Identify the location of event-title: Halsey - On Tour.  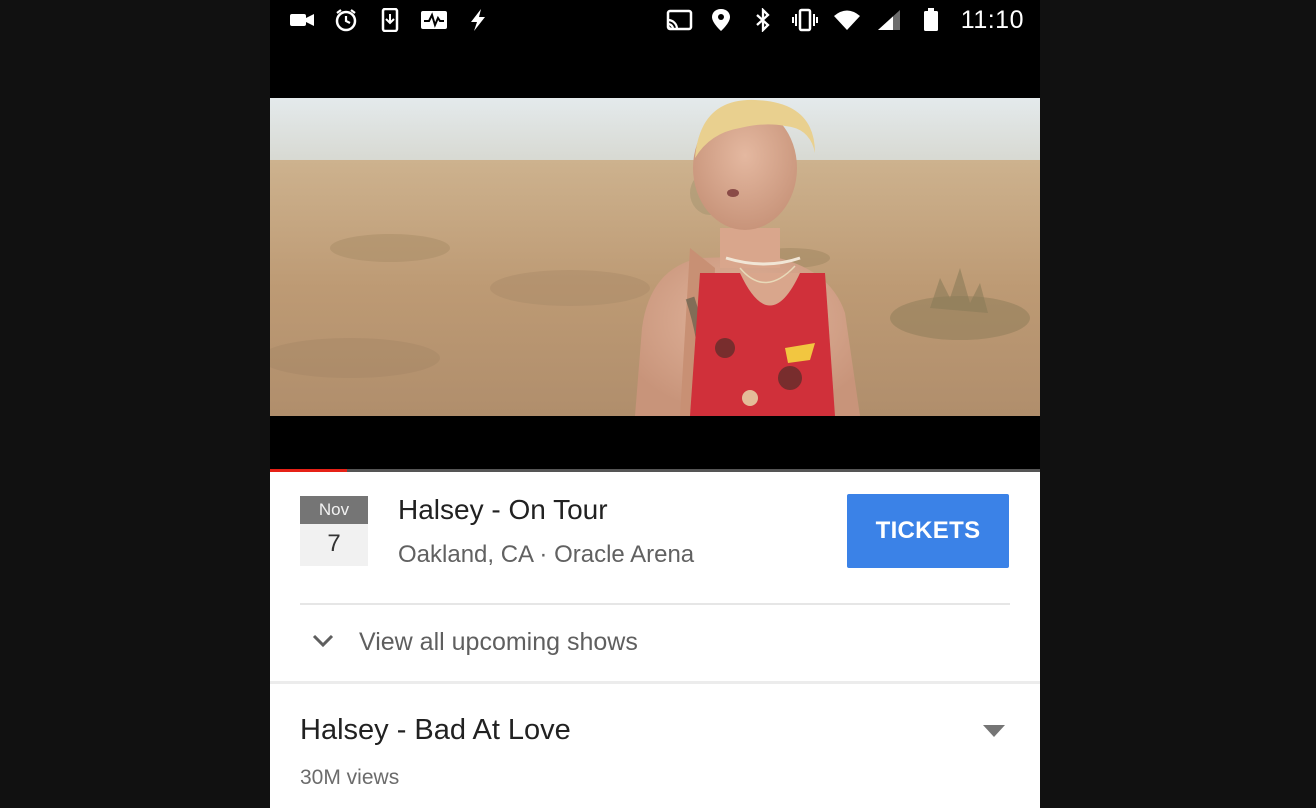
(503, 509).